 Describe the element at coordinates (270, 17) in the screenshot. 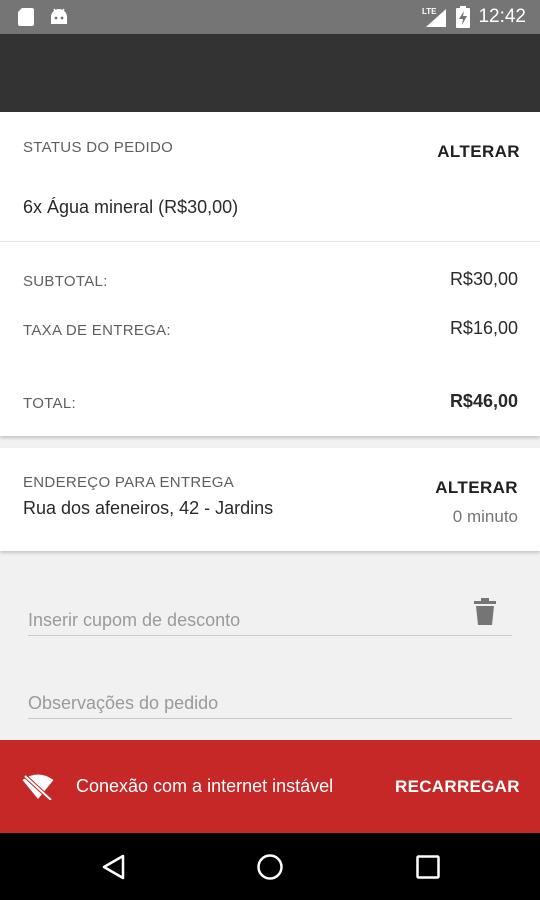

I see `status-bar: LTE 12:42` at that location.